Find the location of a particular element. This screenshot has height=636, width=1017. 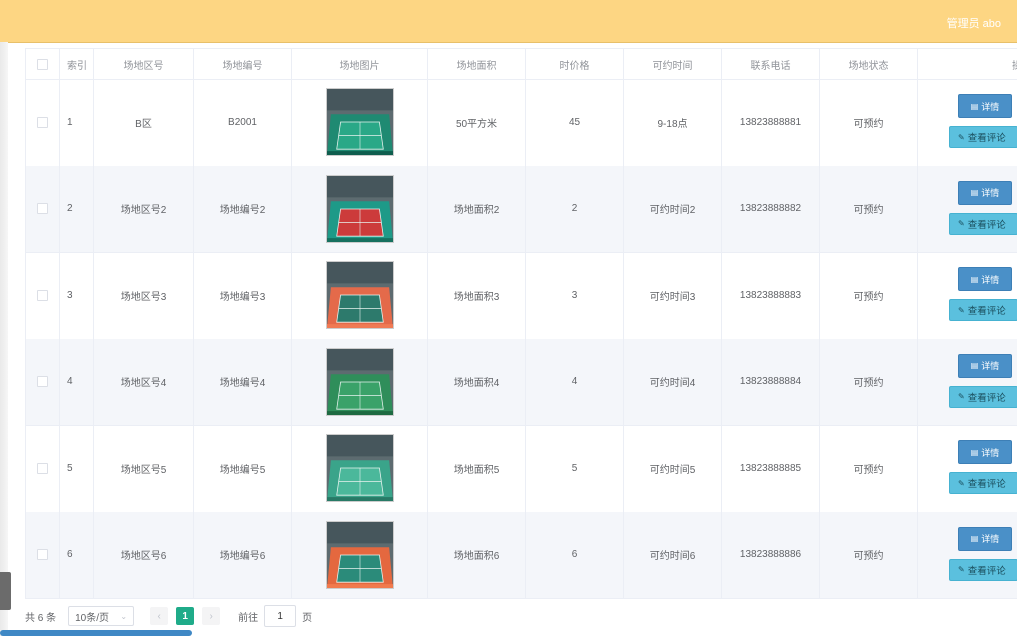

page-suffix: 页 is located at coordinates (307, 618).